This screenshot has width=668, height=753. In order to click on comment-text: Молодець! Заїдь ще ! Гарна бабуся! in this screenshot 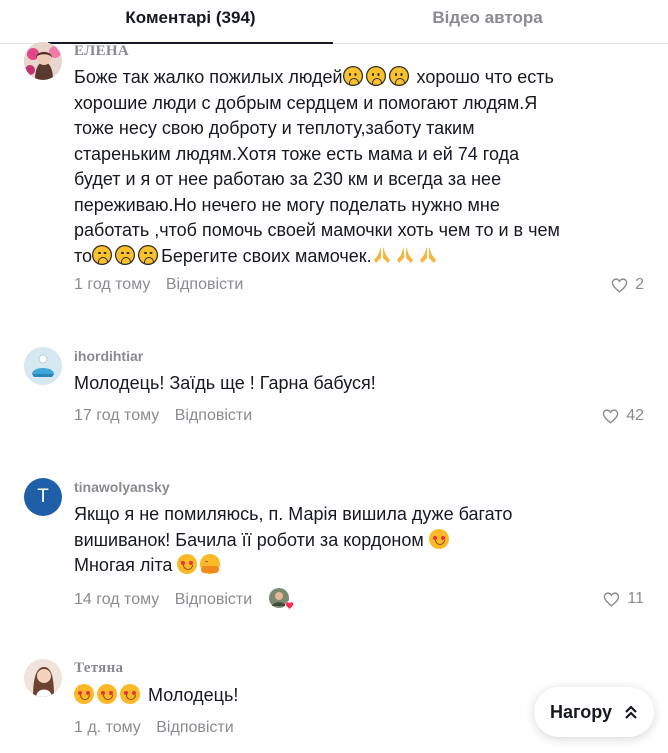, I will do `click(225, 383)`.